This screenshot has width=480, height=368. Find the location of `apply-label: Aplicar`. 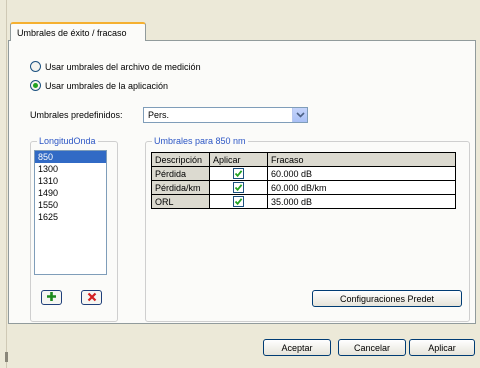

apply-label: Aplicar is located at coordinates (442, 347).